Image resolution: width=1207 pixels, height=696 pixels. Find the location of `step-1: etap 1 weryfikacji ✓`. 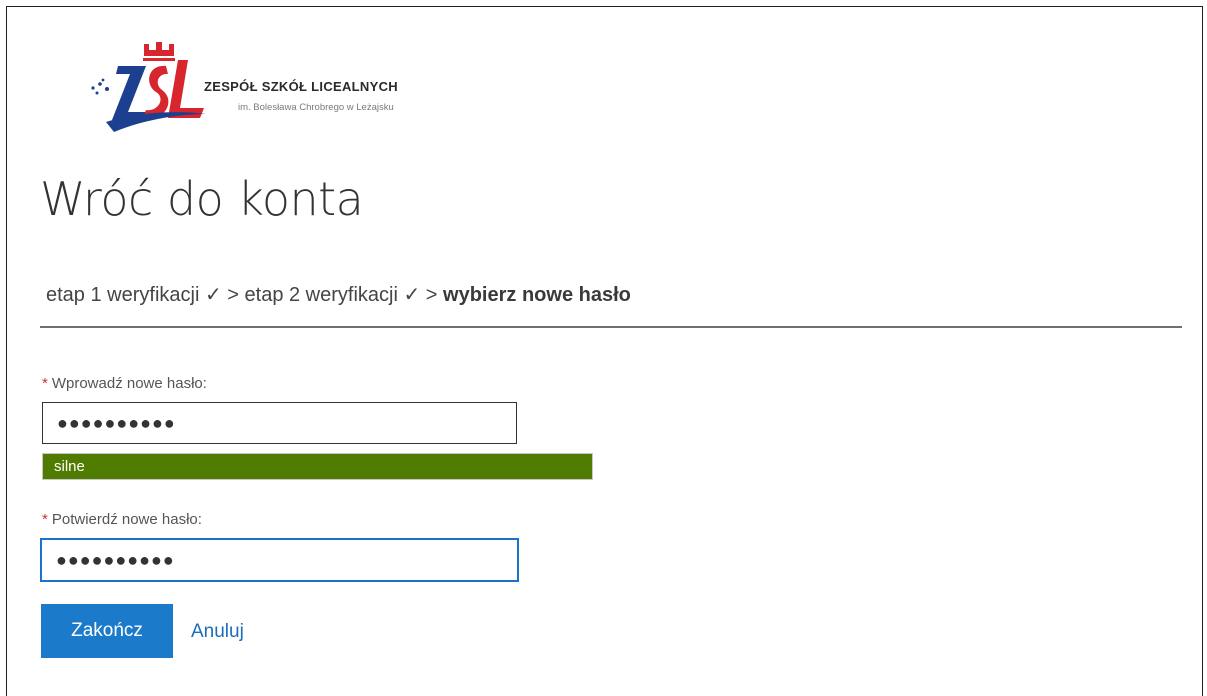

step-1: etap 1 weryfikacji ✓ is located at coordinates (134, 295).